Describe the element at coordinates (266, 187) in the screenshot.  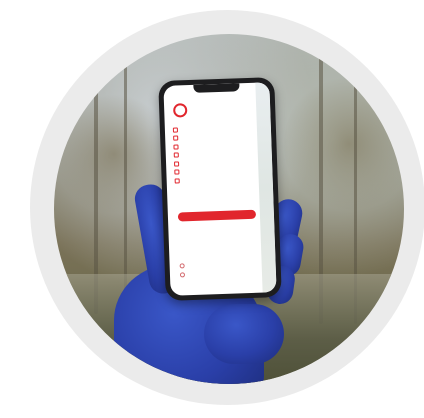
I see `map-preview` at that location.